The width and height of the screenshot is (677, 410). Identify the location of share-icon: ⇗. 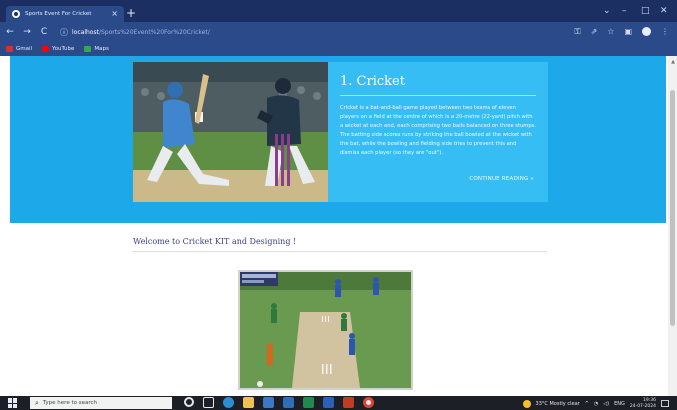
(594, 32).